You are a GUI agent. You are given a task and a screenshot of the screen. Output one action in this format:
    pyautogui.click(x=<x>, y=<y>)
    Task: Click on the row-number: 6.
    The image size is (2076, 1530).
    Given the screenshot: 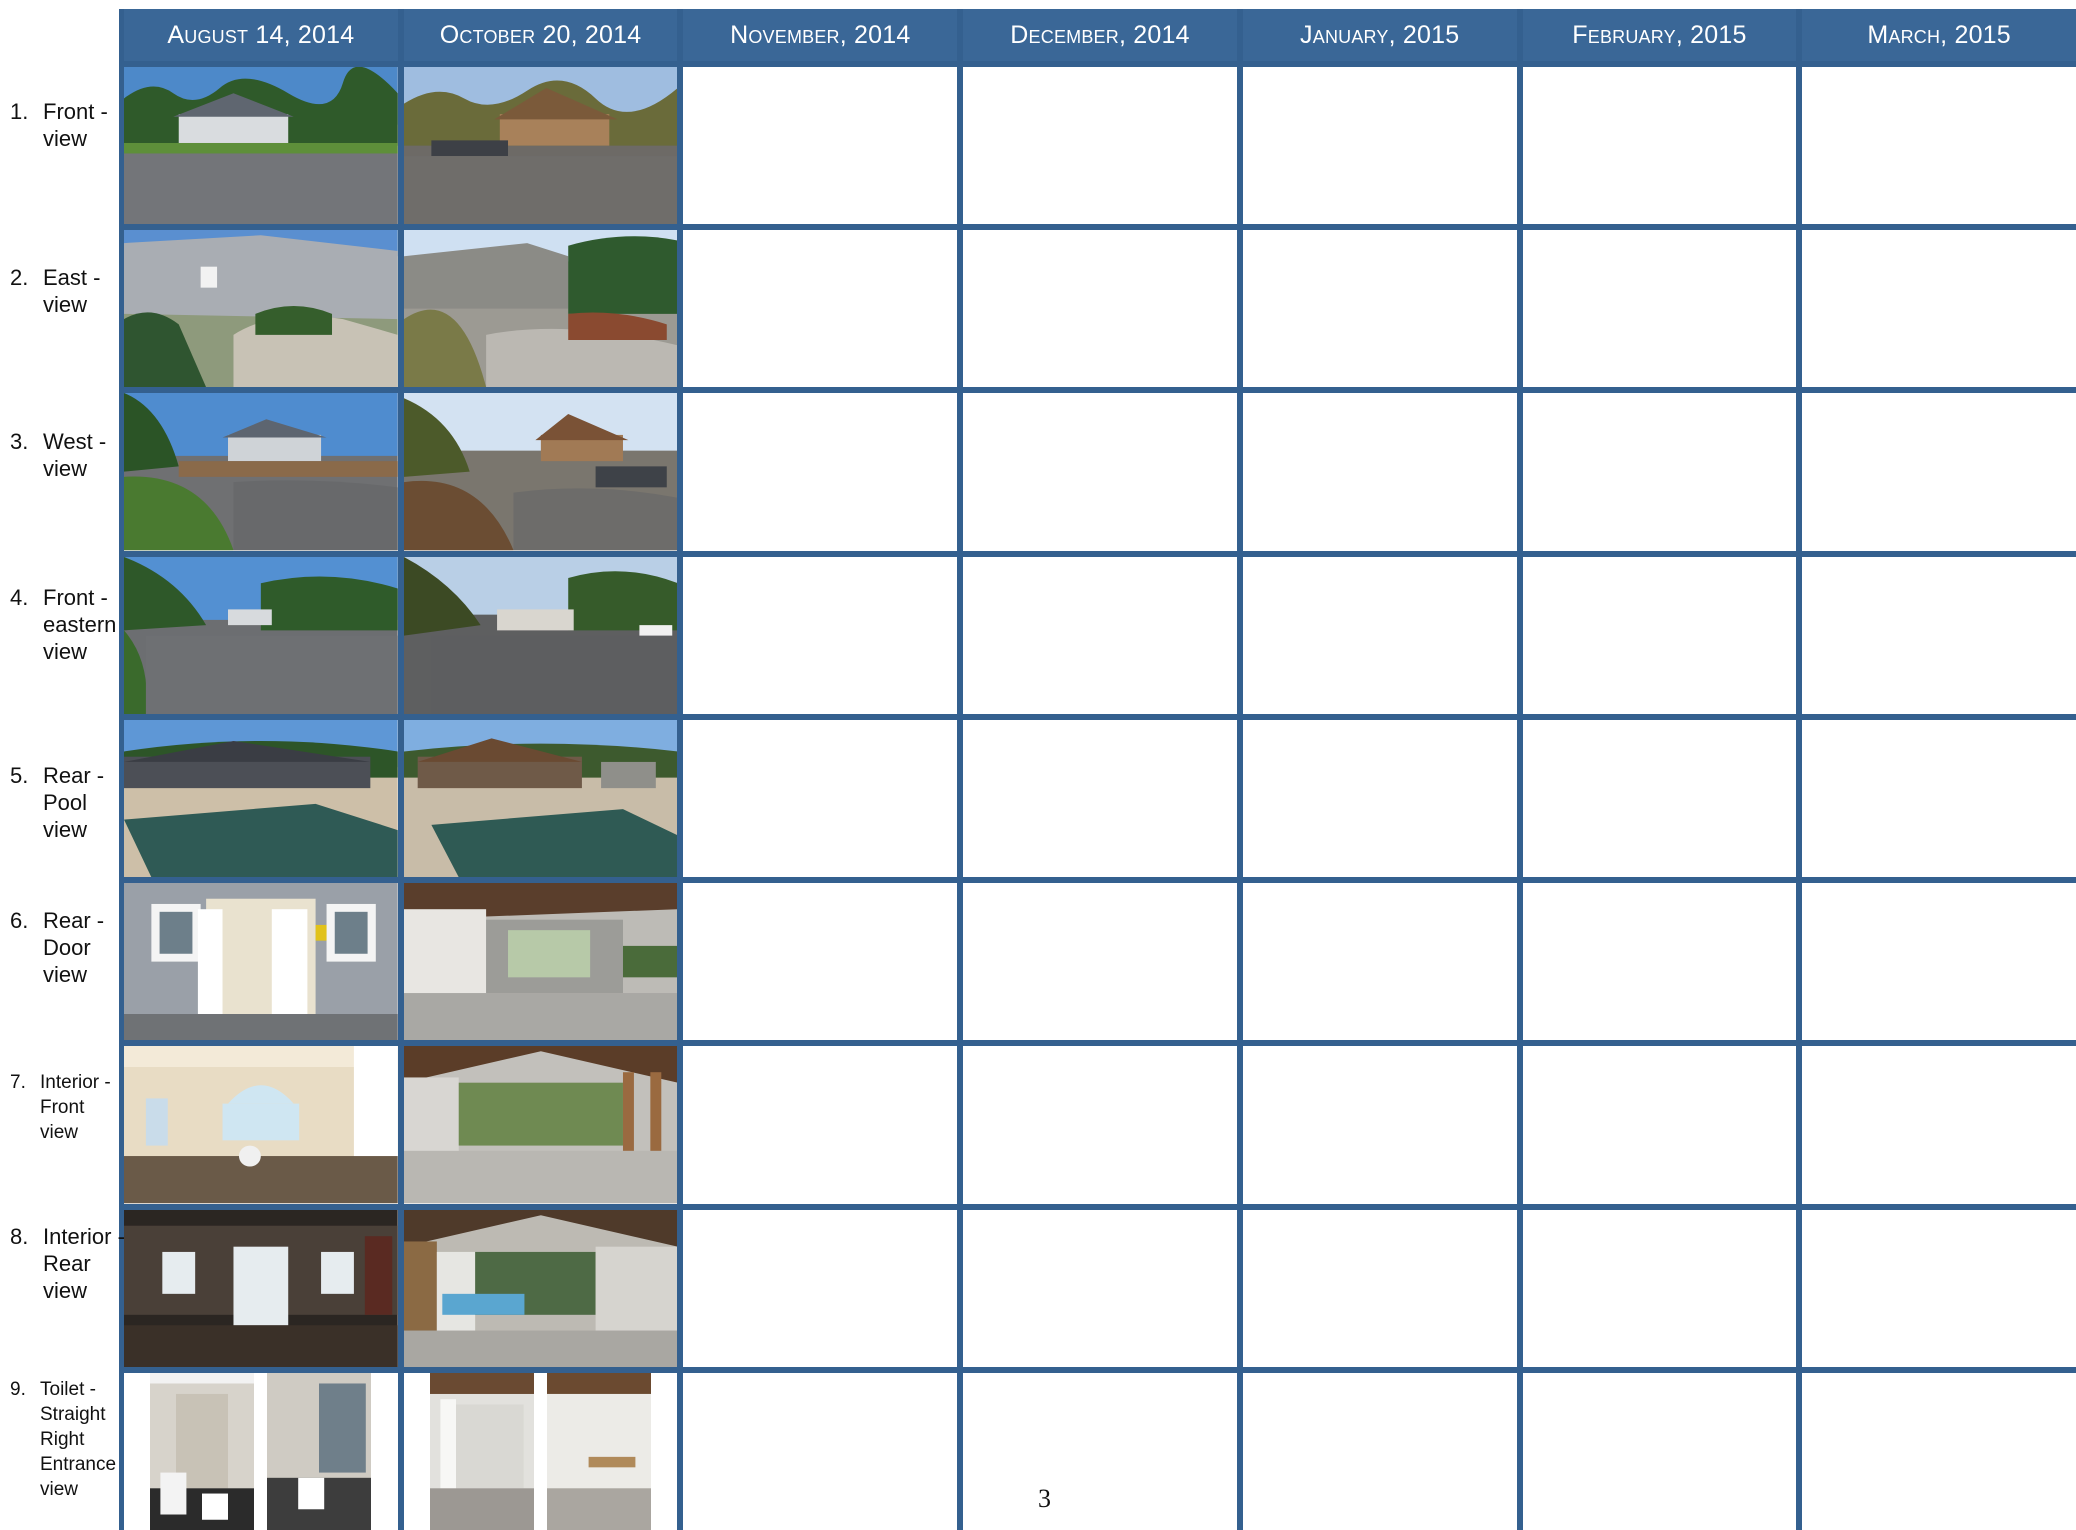 What is the action you would take?
    pyautogui.click(x=19, y=920)
    